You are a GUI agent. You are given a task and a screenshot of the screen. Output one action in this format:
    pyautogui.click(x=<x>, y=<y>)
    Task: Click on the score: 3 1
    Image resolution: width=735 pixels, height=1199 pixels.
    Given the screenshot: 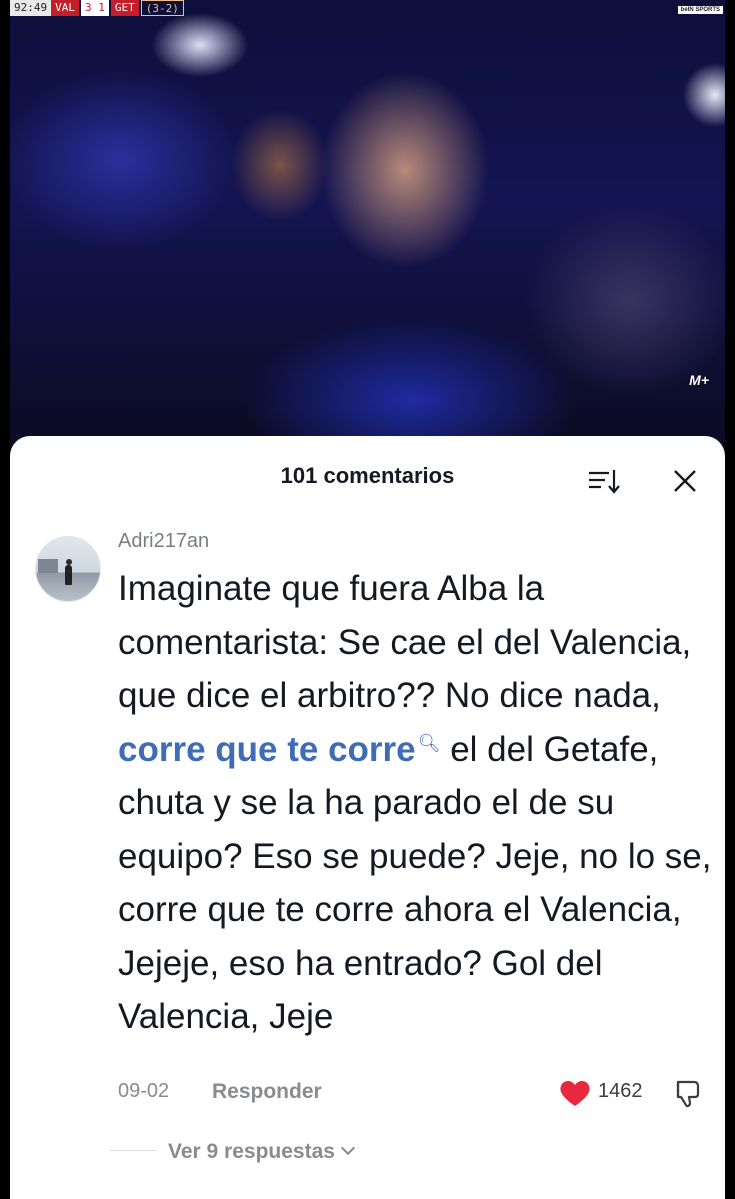 What is the action you would take?
    pyautogui.click(x=95, y=8)
    